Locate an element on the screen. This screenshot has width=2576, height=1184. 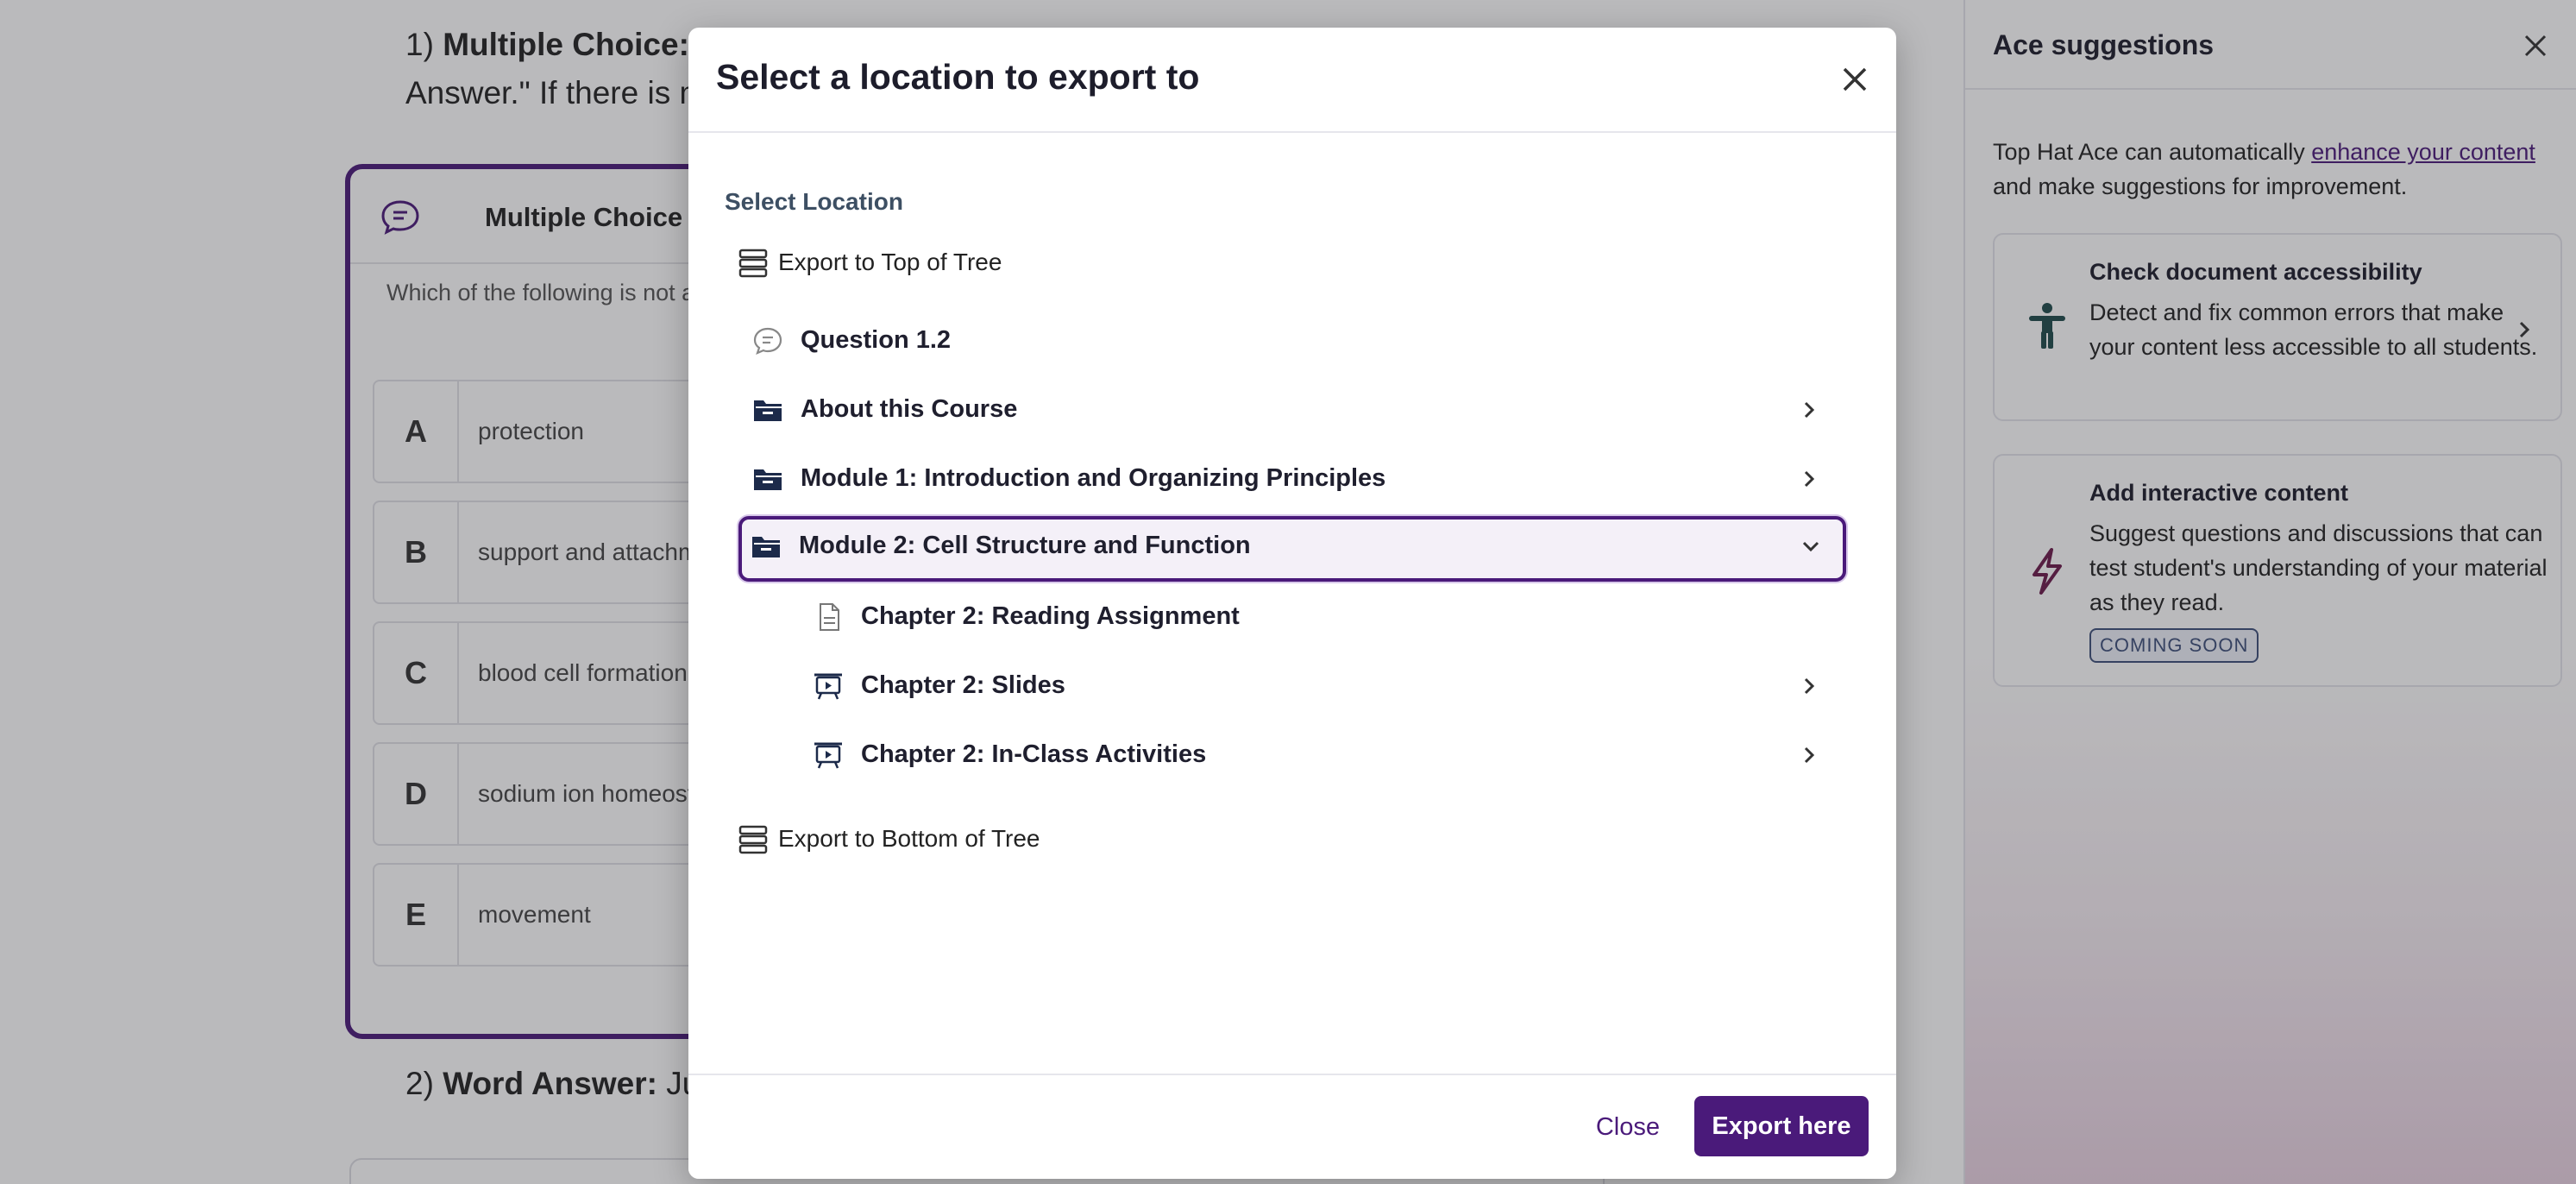
tree-item-question-1-2: Question 1.2 is located at coordinates (1292, 341).